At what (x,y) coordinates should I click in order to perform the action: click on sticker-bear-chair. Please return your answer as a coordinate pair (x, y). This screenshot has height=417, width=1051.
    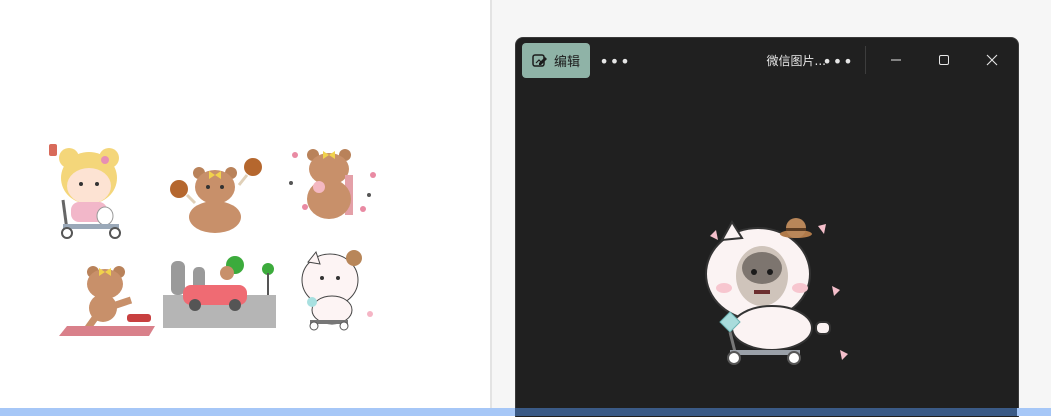
    Looking at the image, I should click on (332, 185).